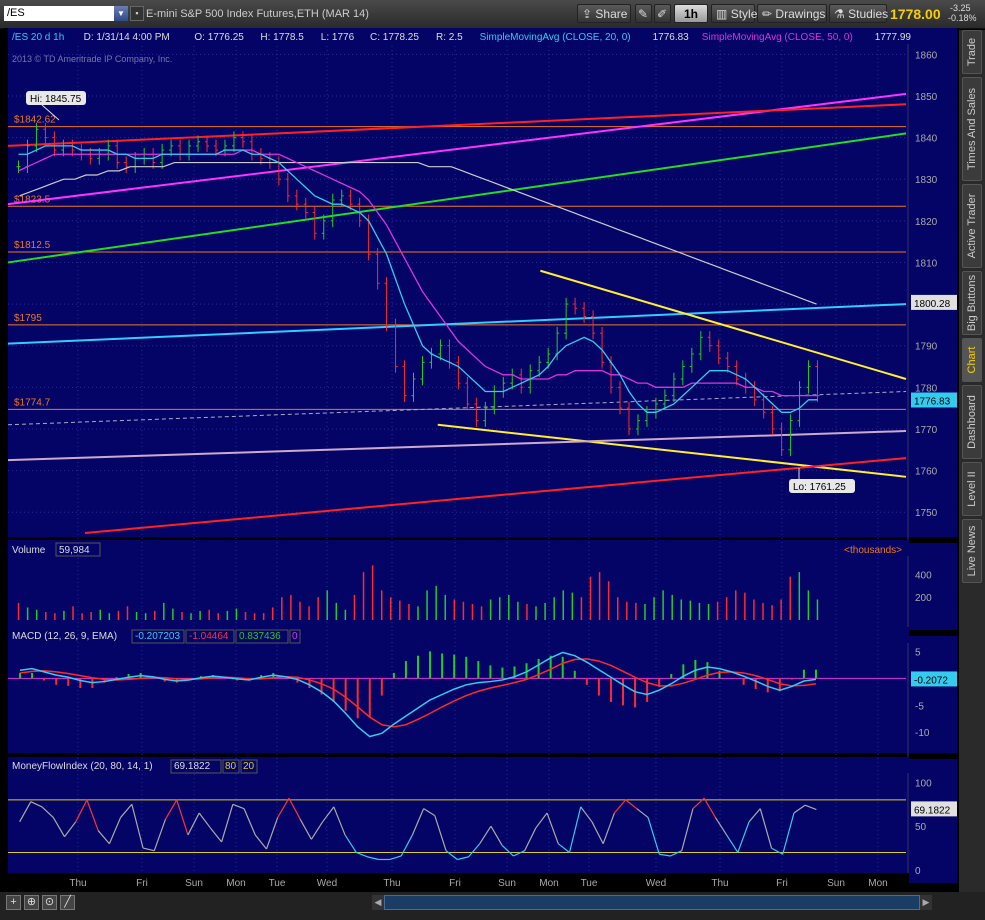  I want to click on tab-active-trader: Active Trader, so click(972, 226).